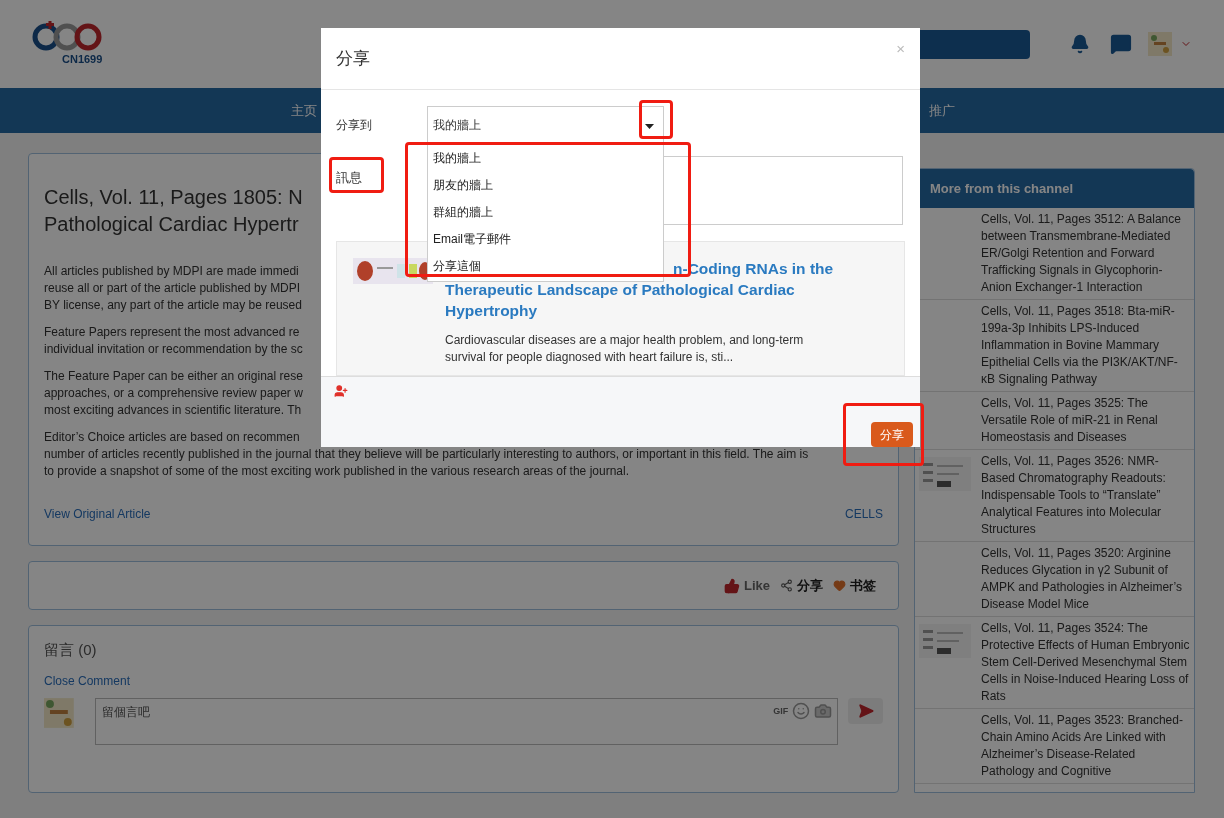  Describe the element at coordinates (1085, 253) in the screenshot. I see `related-article-link: Cells, Vol. 11, Pages 3512: A Balance between Transmembrane-Mediated ER/Golgi Retention and Forward Trafficking Signals in Glycophorin-Anion Exchanger-1 Interaction` at that location.